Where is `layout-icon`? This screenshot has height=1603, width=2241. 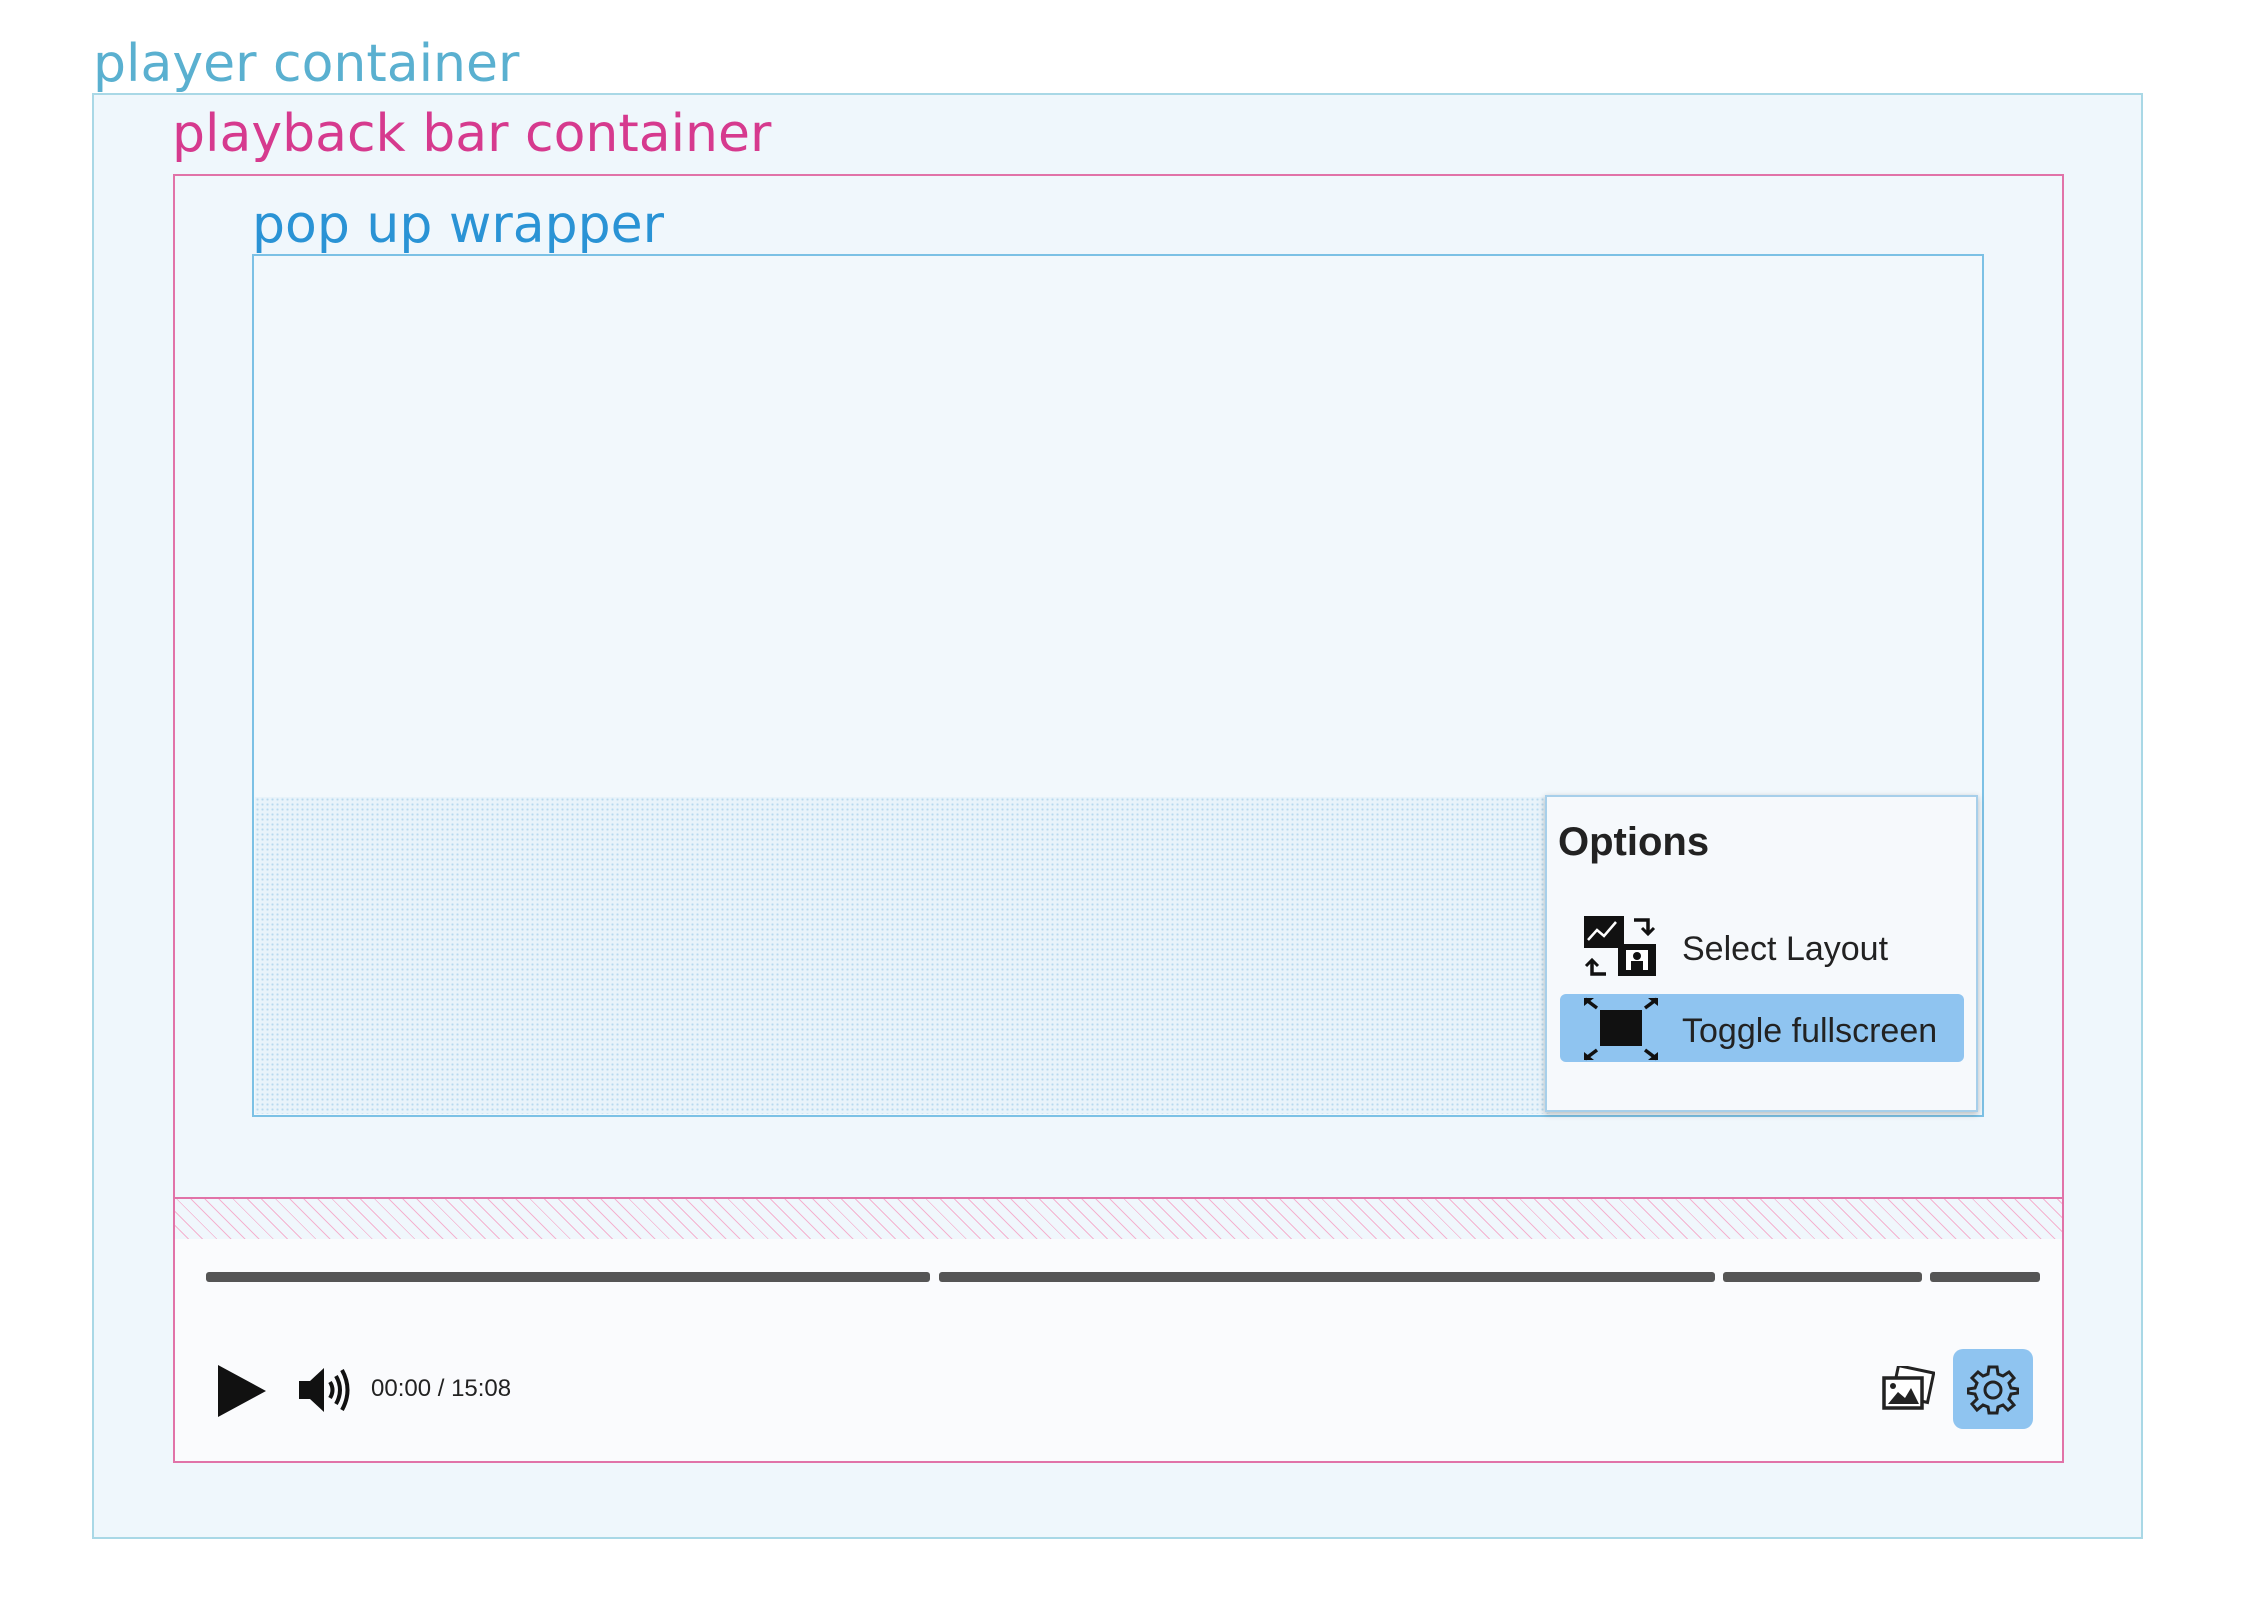 layout-icon is located at coordinates (1620, 946).